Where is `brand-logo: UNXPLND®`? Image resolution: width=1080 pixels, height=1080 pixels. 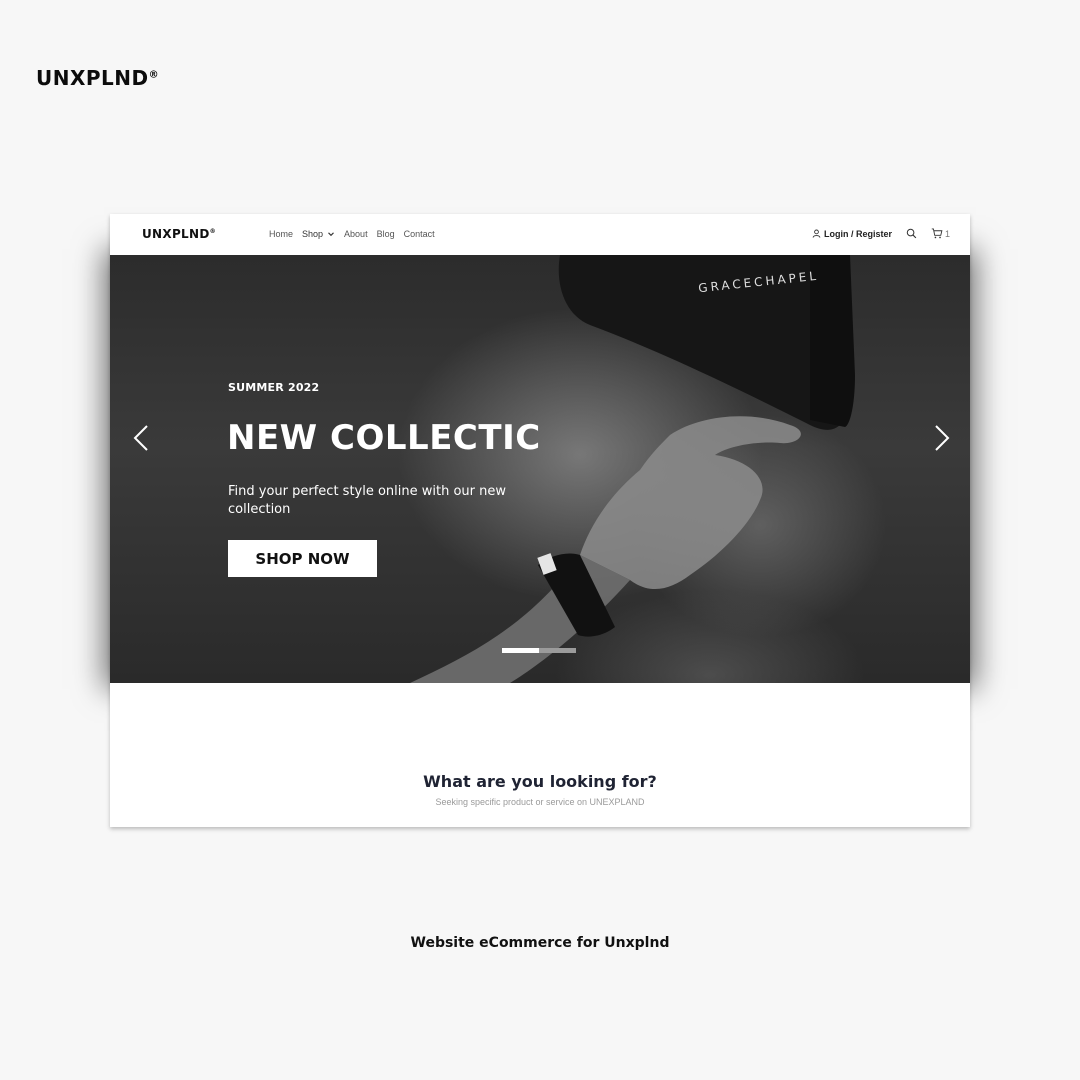
brand-logo: UNXPLND® is located at coordinates (98, 78).